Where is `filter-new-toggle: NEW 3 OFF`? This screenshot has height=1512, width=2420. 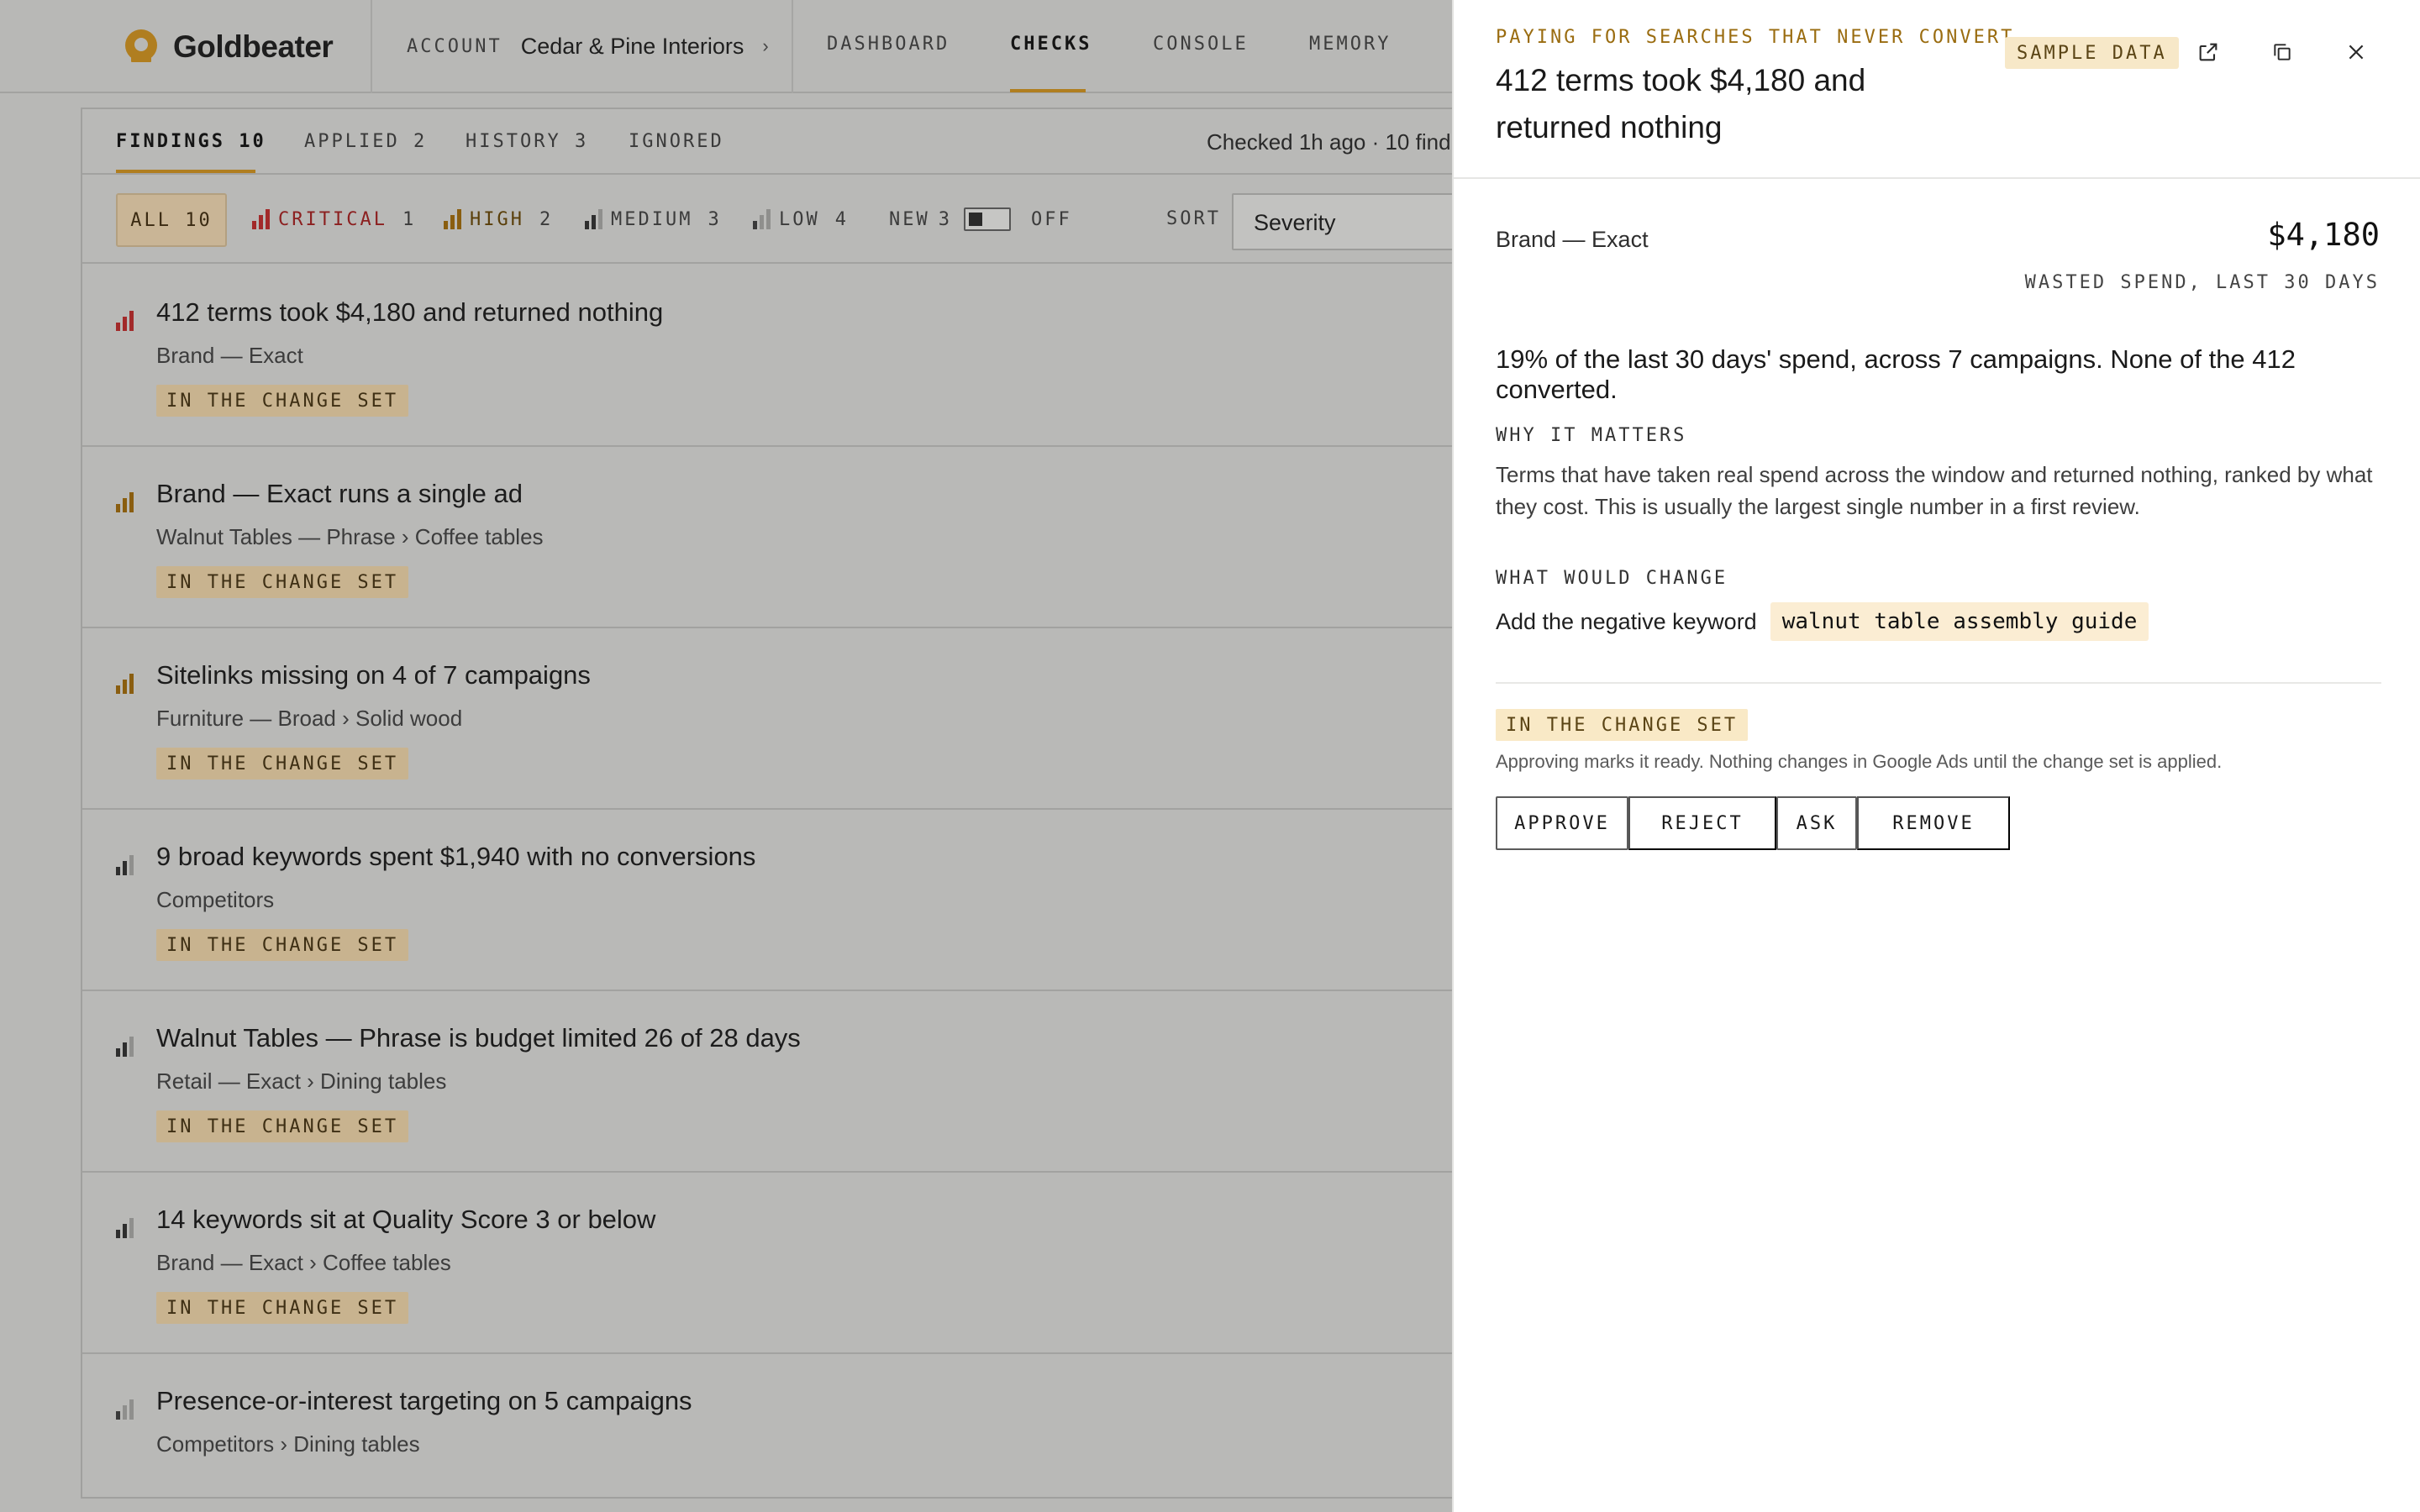
filter-new-toggle: NEW 3 OFF is located at coordinates (981, 219).